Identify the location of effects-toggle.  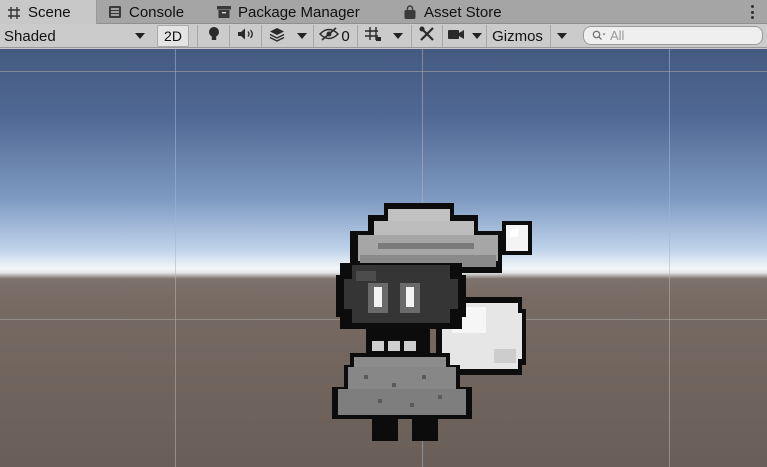
(276, 36).